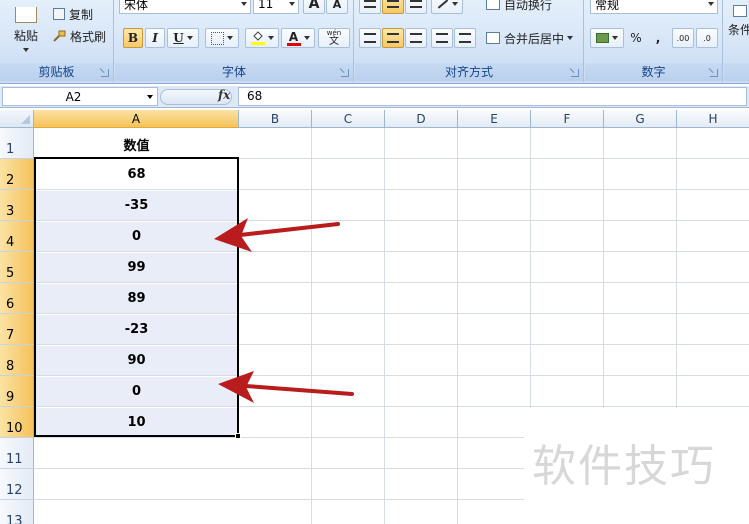 The image size is (749, 524). What do you see at coordinates (636, 38) in the screenshot?
I see `percent-button: %` at bounding box center [636, 38].